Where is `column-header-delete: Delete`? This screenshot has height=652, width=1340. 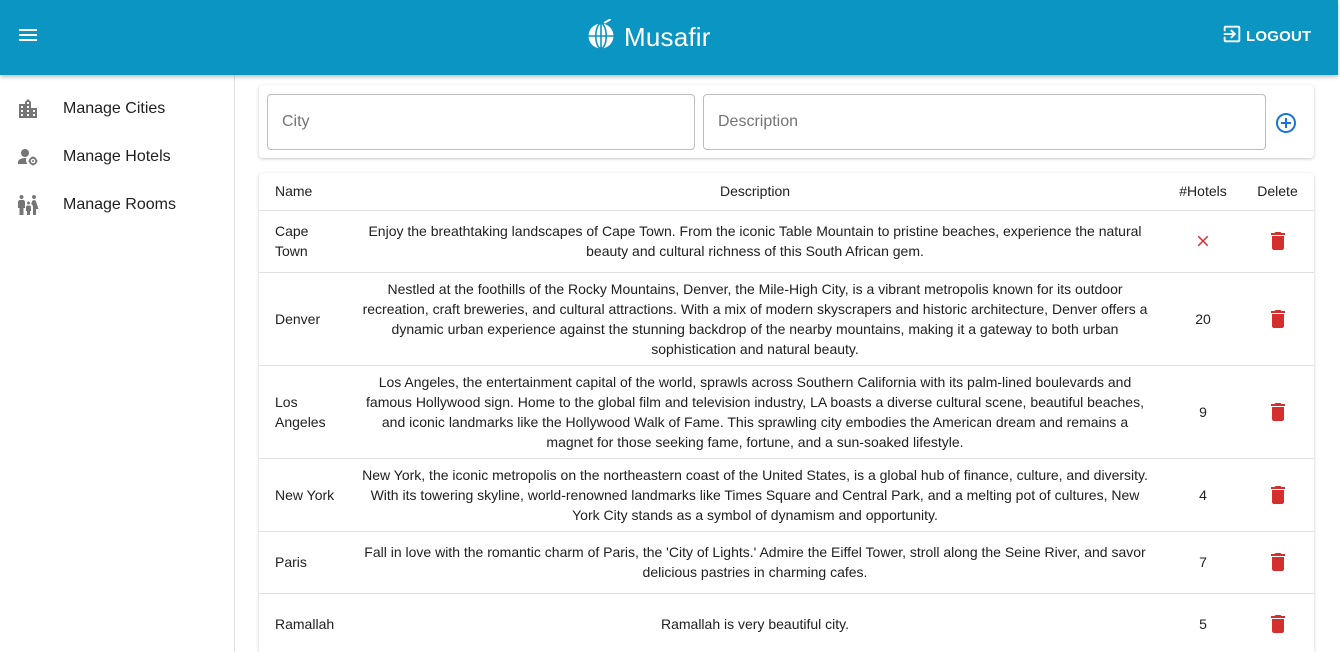
column-header-delete: Delete is located at coordinates (1277, 192).